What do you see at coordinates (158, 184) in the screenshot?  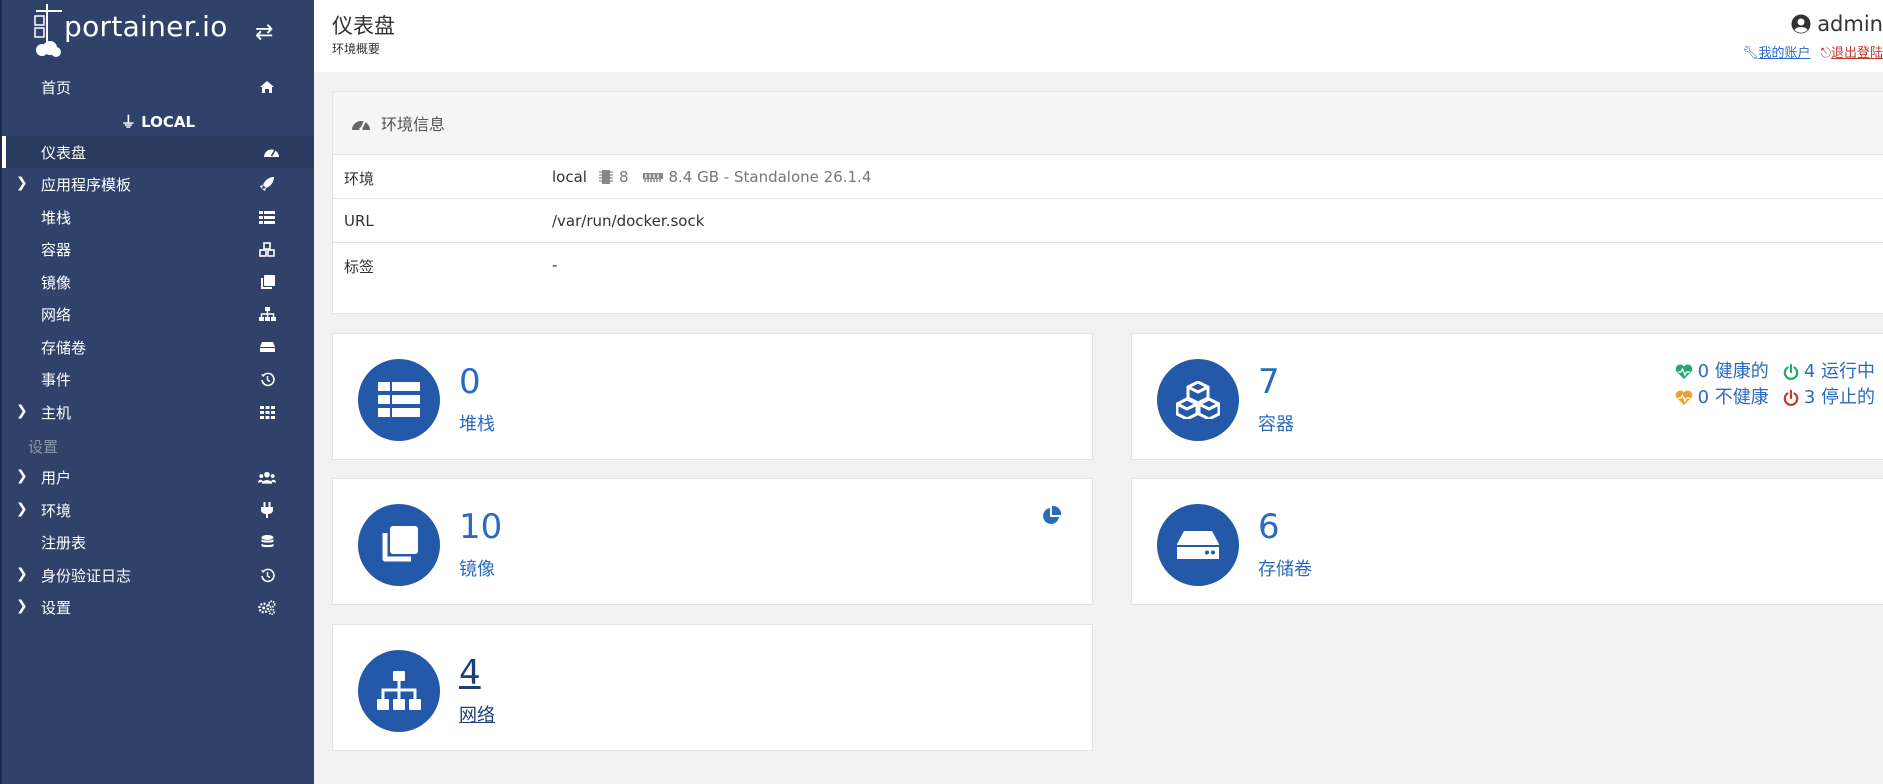 I see `sidebar-item-app-templates: ❯ 应用程序模板` at bounding box center [158, 184].